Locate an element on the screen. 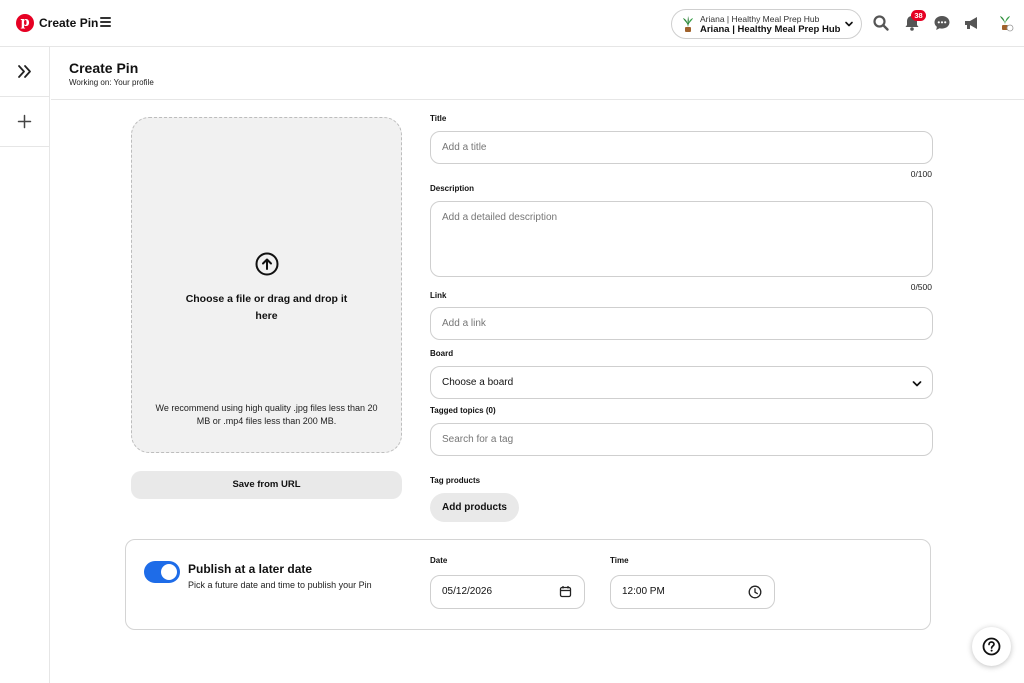 The width and height of the screenshot is (1024, 683). title-counter: 0/100 is located at coordinates (921, 174).